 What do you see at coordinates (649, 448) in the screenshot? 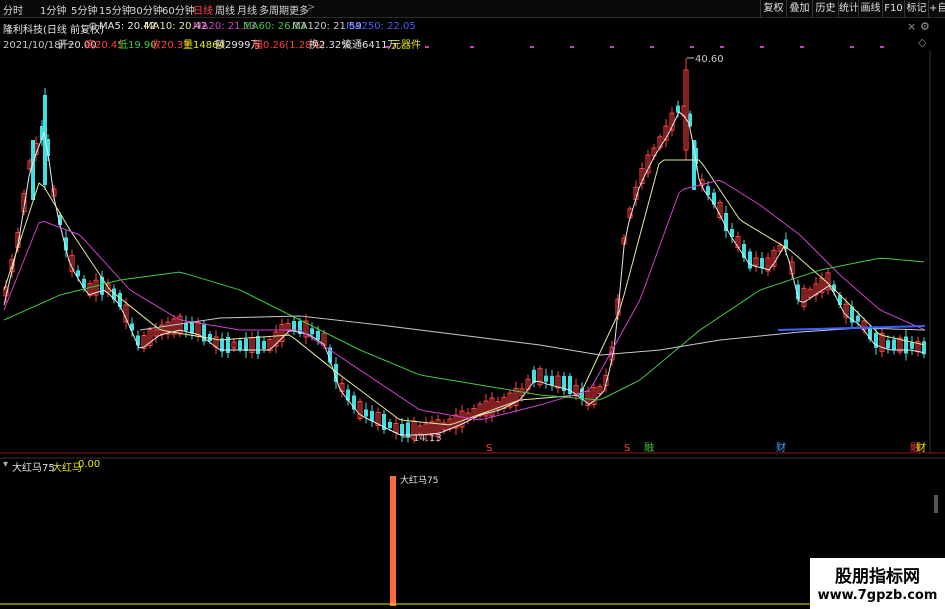
I see `event-marker: 融` at bounding box center [649, 448].